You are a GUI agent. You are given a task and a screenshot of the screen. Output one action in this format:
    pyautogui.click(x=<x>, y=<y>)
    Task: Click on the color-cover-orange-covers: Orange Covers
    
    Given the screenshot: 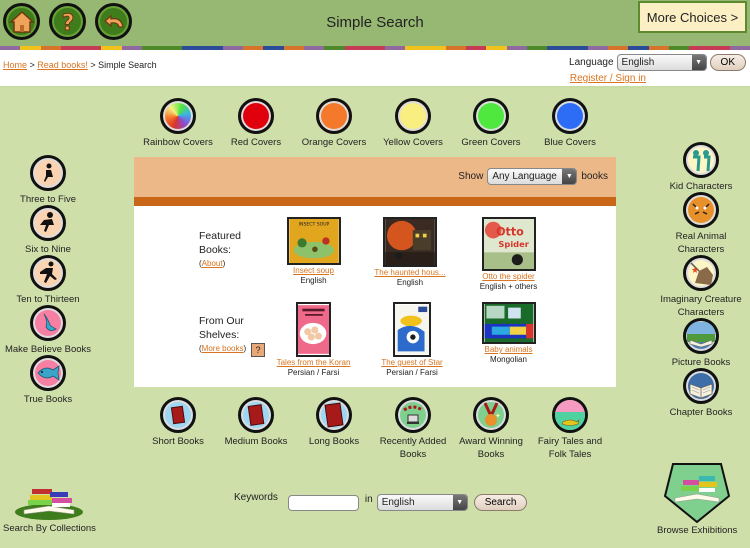 What is the action you would take?
    pyautogui.click(x=334, y=123)
    